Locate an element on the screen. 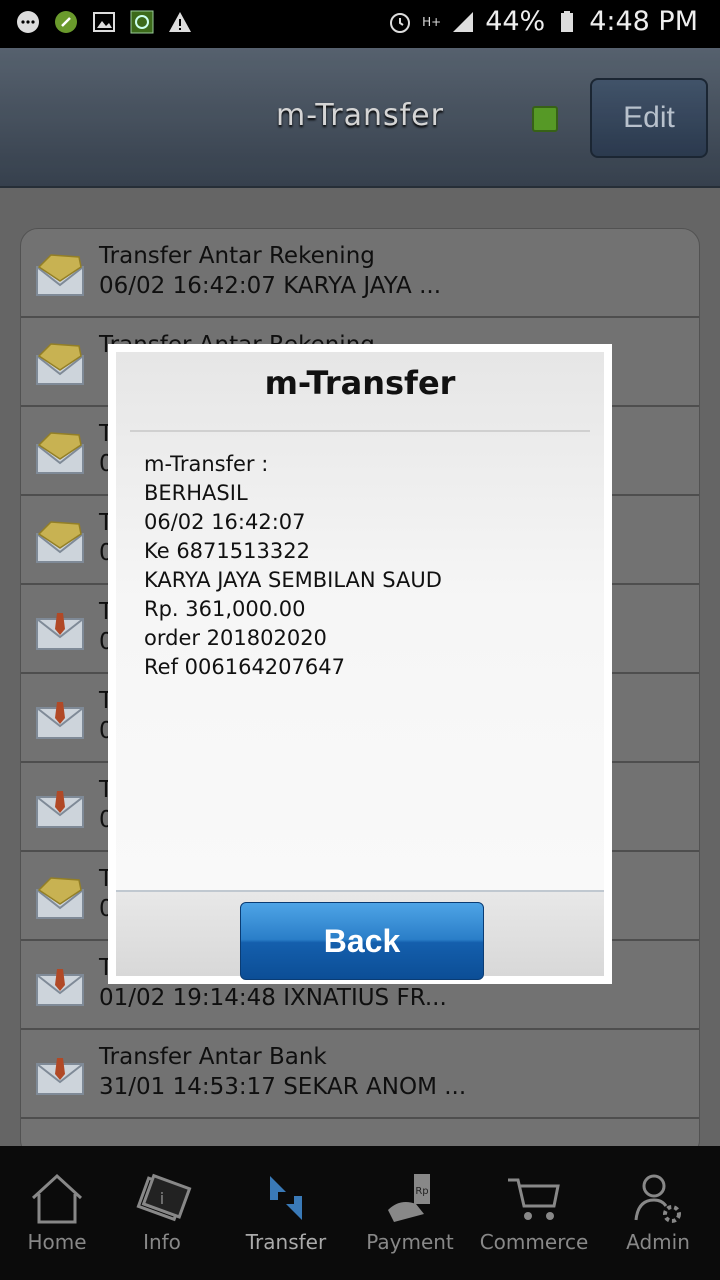 This screenshot has height=1280, width=720. nav-item-transfer: Transfer is located at coordinates (286, 1216).